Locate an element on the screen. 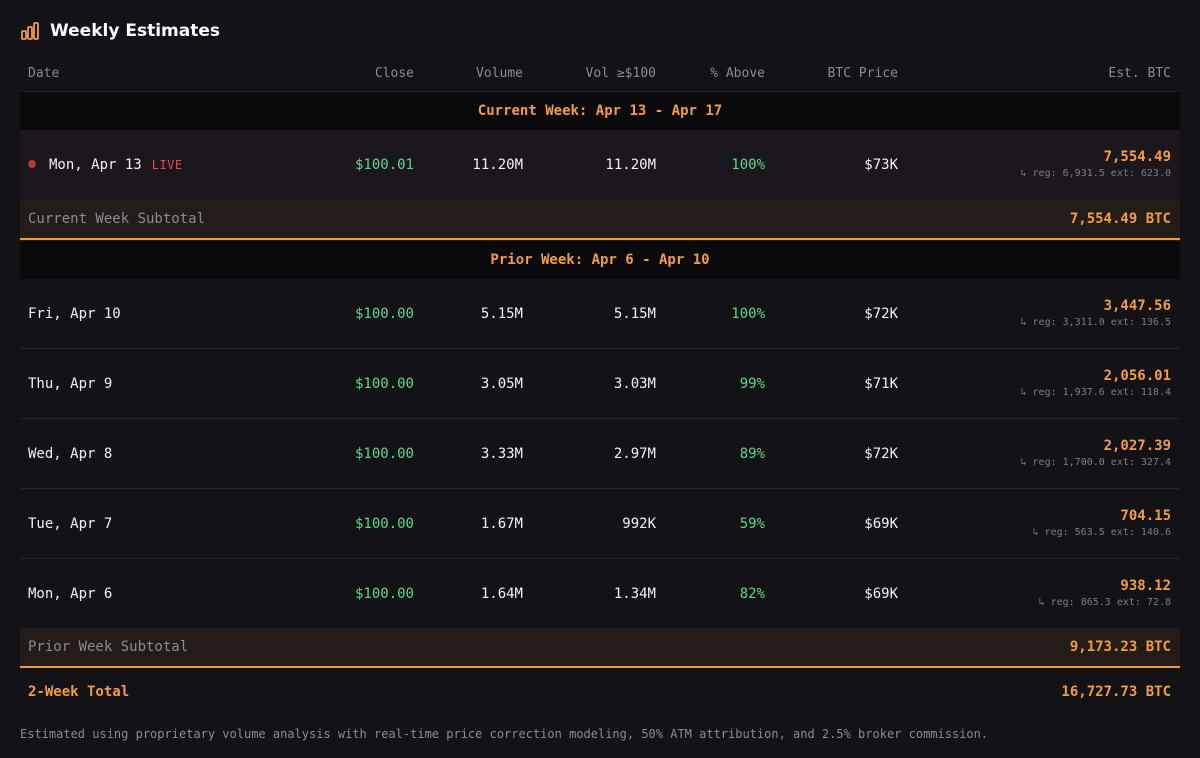  row-est-breakdown: ↳ reg: 3,311.0 ext: 136.5 is located at coordinates (1095, 322).